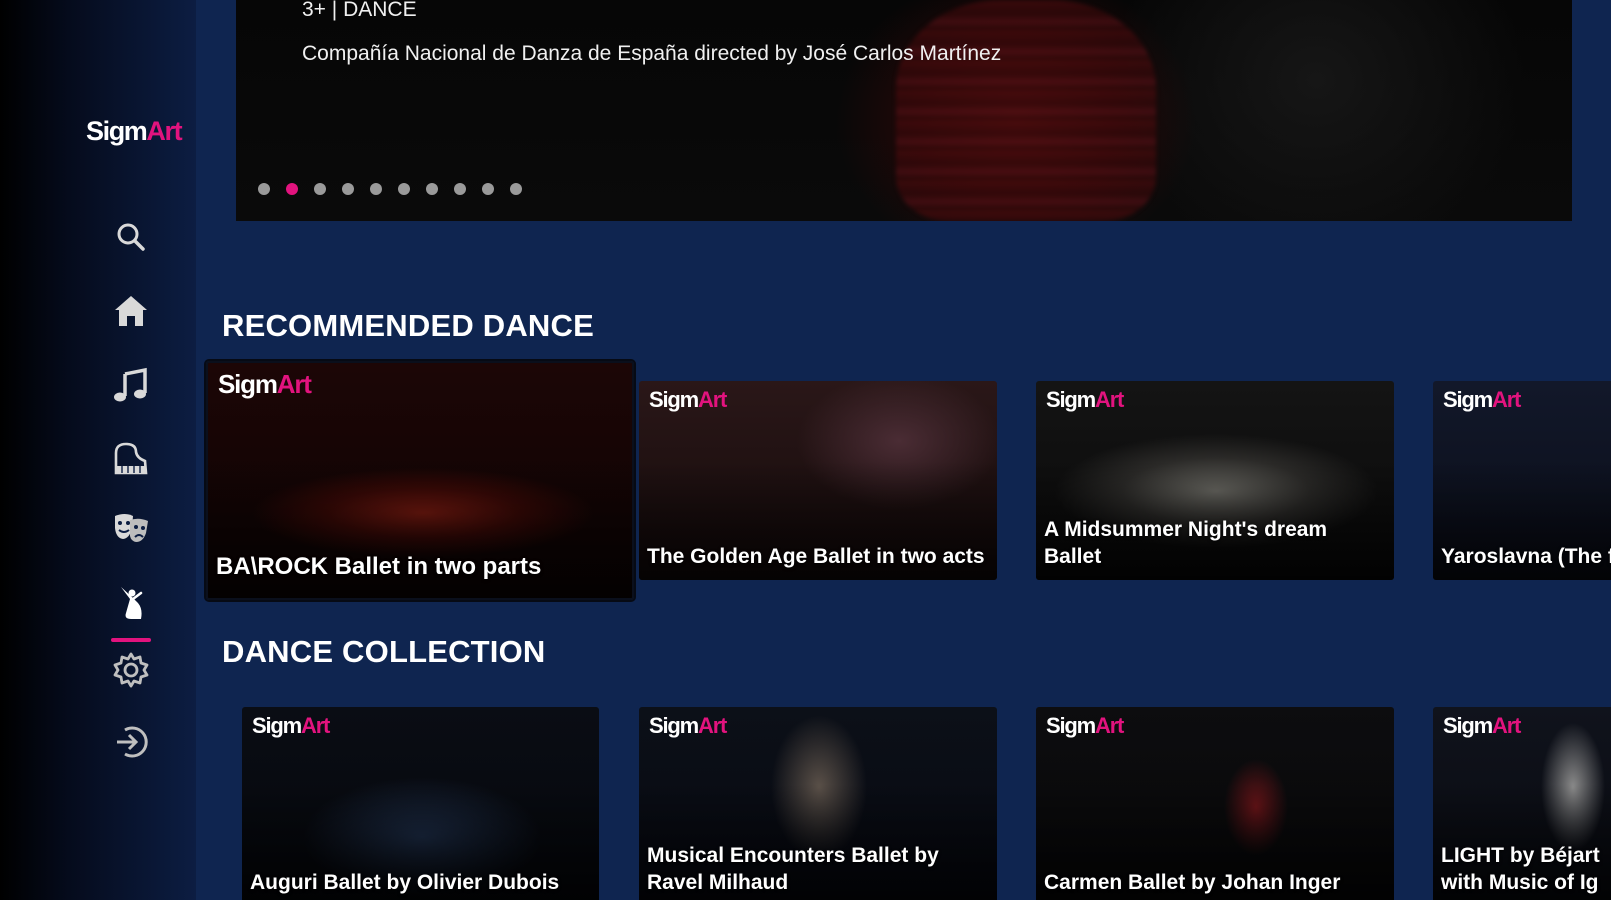 This screenshot has height=900, width=1611. I want to click on card-carmen: SigmArt Carmen Ballet by Johan Inger, so click(1215, 803).